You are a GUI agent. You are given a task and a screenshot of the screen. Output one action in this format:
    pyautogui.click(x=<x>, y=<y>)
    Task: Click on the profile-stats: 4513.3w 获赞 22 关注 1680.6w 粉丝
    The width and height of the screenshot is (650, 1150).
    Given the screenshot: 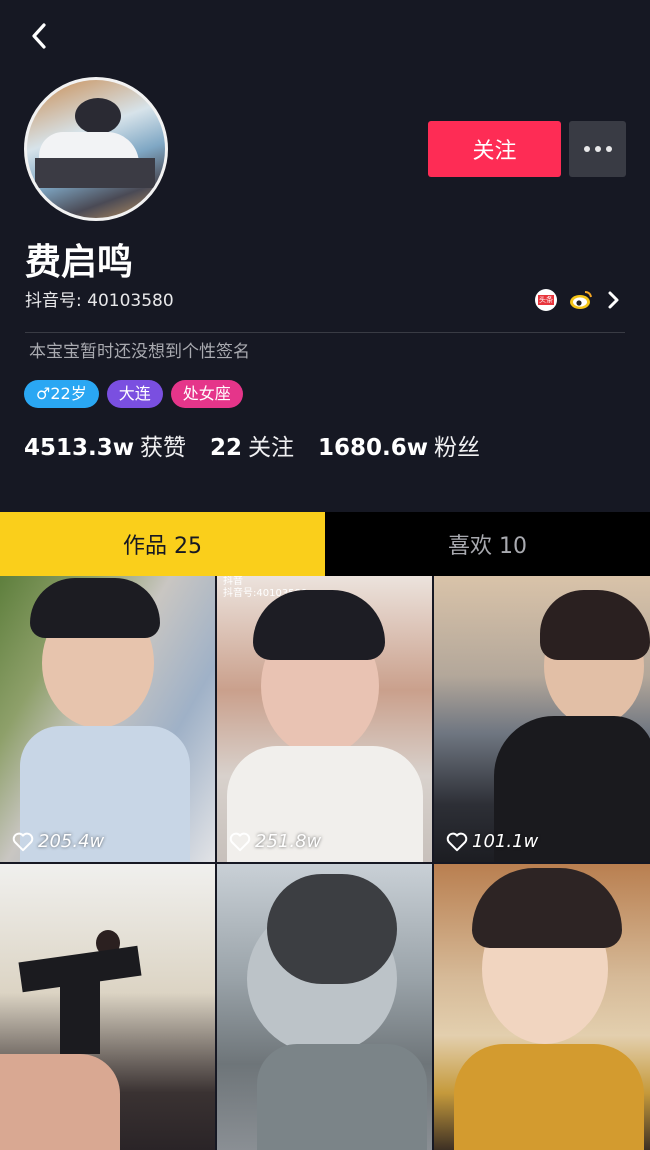 What is the action you would take?
    pyautogui.click(x=252, y=448)
    